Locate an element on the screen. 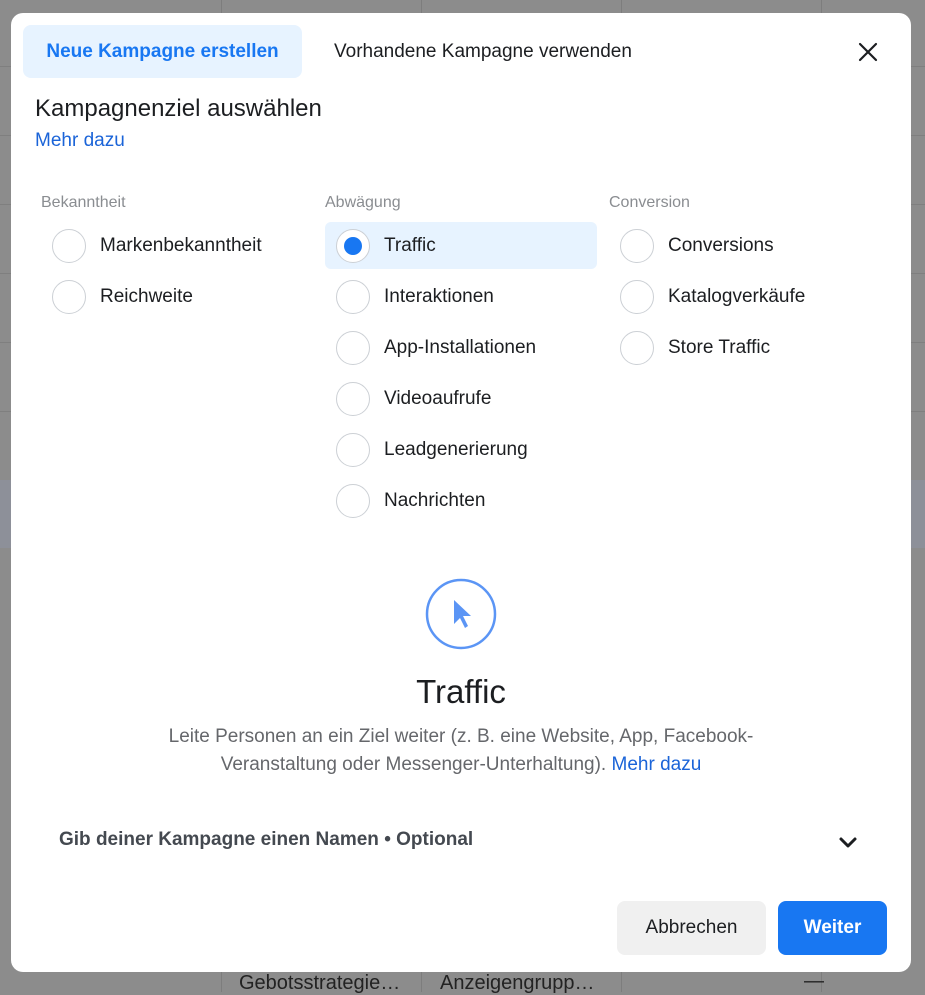 The image size is (925, 995). option-label: Katalogverkäufe is located at coordinates (737, 296).